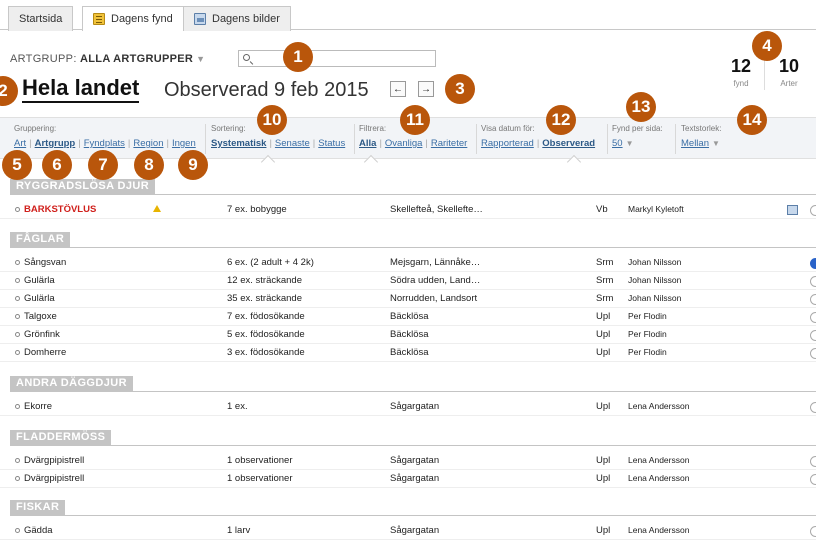 Image resolution: width=816 pixels, height=550 pixels. Describe the element at coordinates (449, 143) in the screenshot. I see `filtrera-rariteter: Rariteter` at that location.